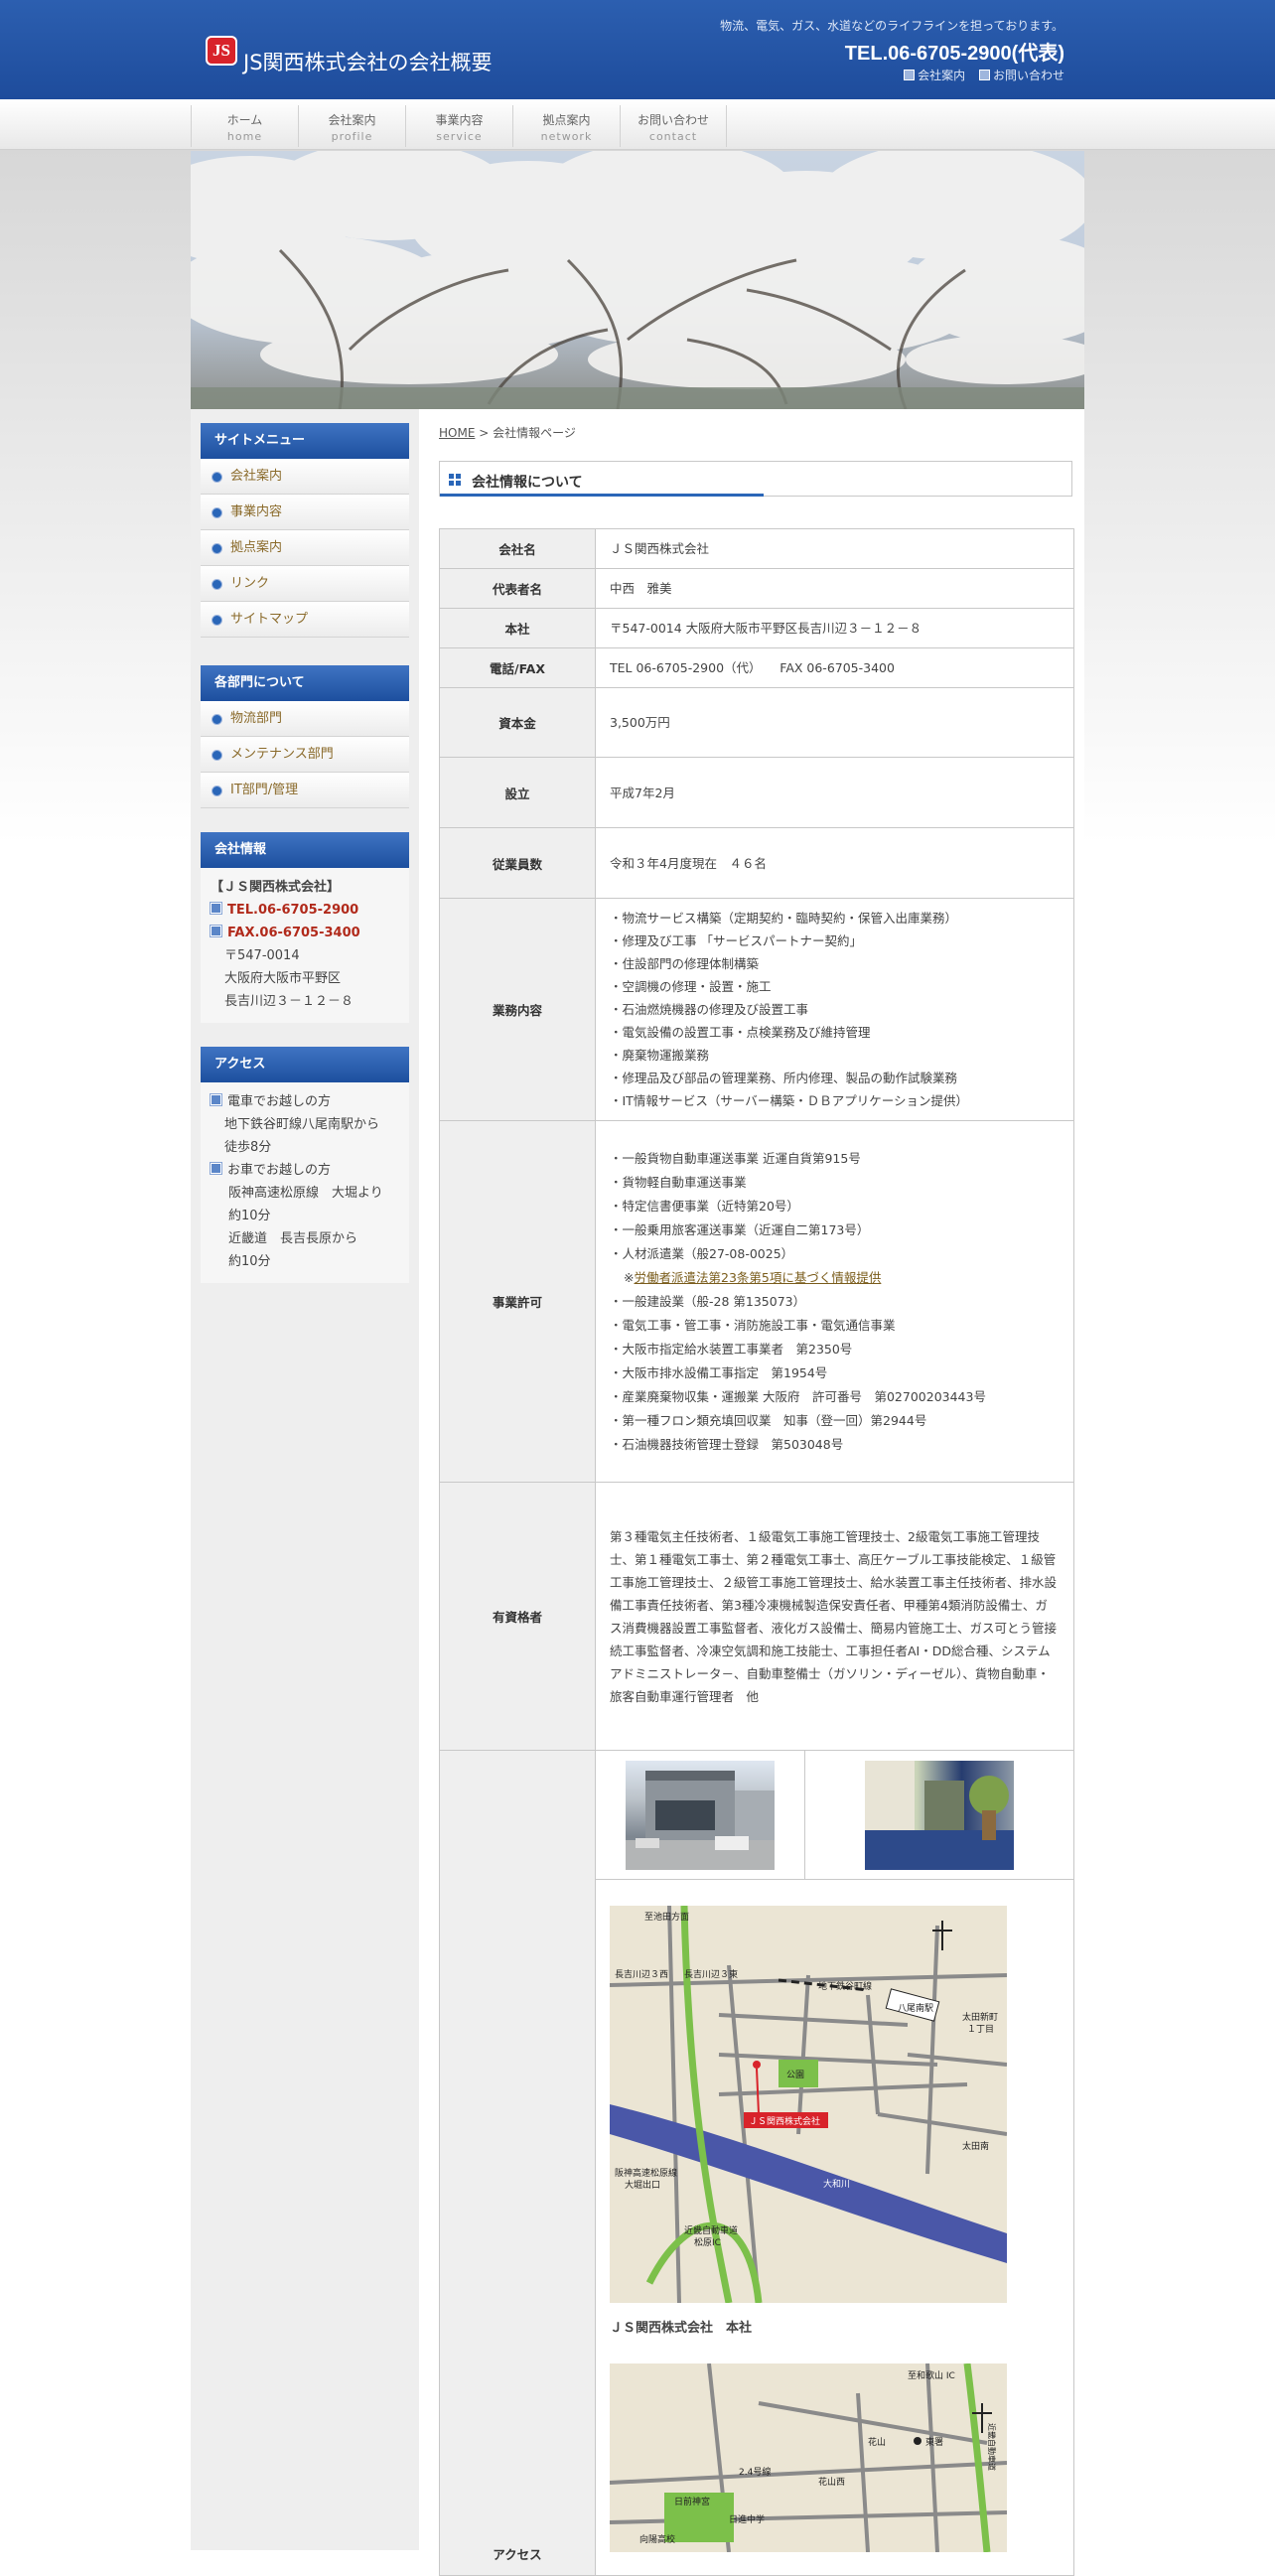 Image resolution: width=1275 pixels, height=2576 pixels. Describe the element at coordinates (954, 54) in the screenshot. I see `header-tel: TEL.06-6705-2900(代表)` at that location.